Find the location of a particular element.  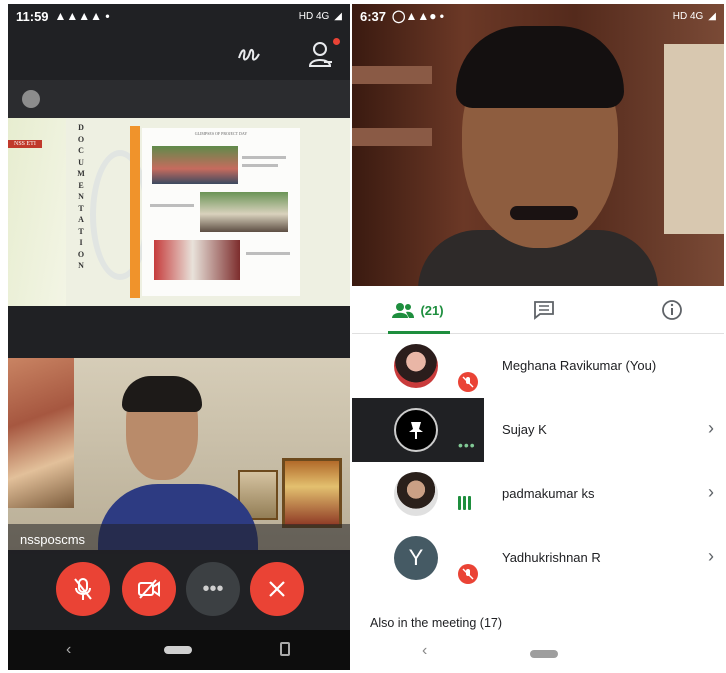

mic-toggle-button is located at coordinates (83, 589).